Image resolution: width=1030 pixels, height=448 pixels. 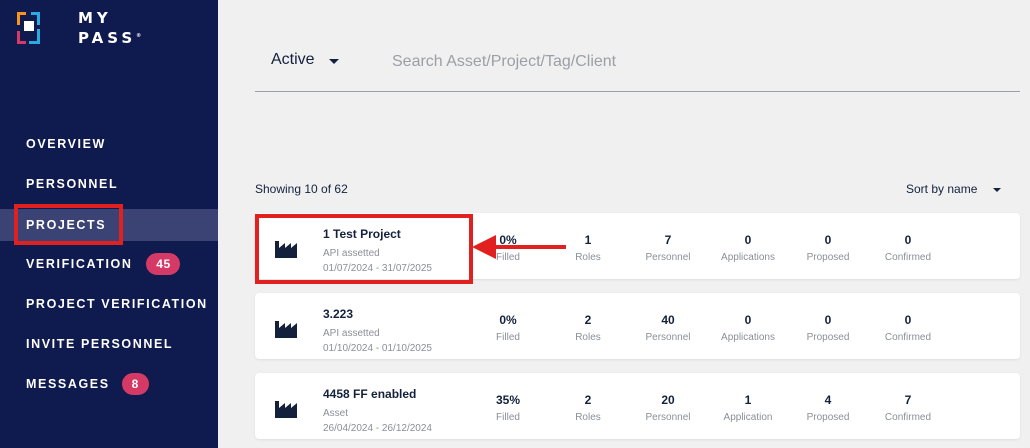 I want to click on nav-item-projects: PROJECTS, so click(x=109, y=225).